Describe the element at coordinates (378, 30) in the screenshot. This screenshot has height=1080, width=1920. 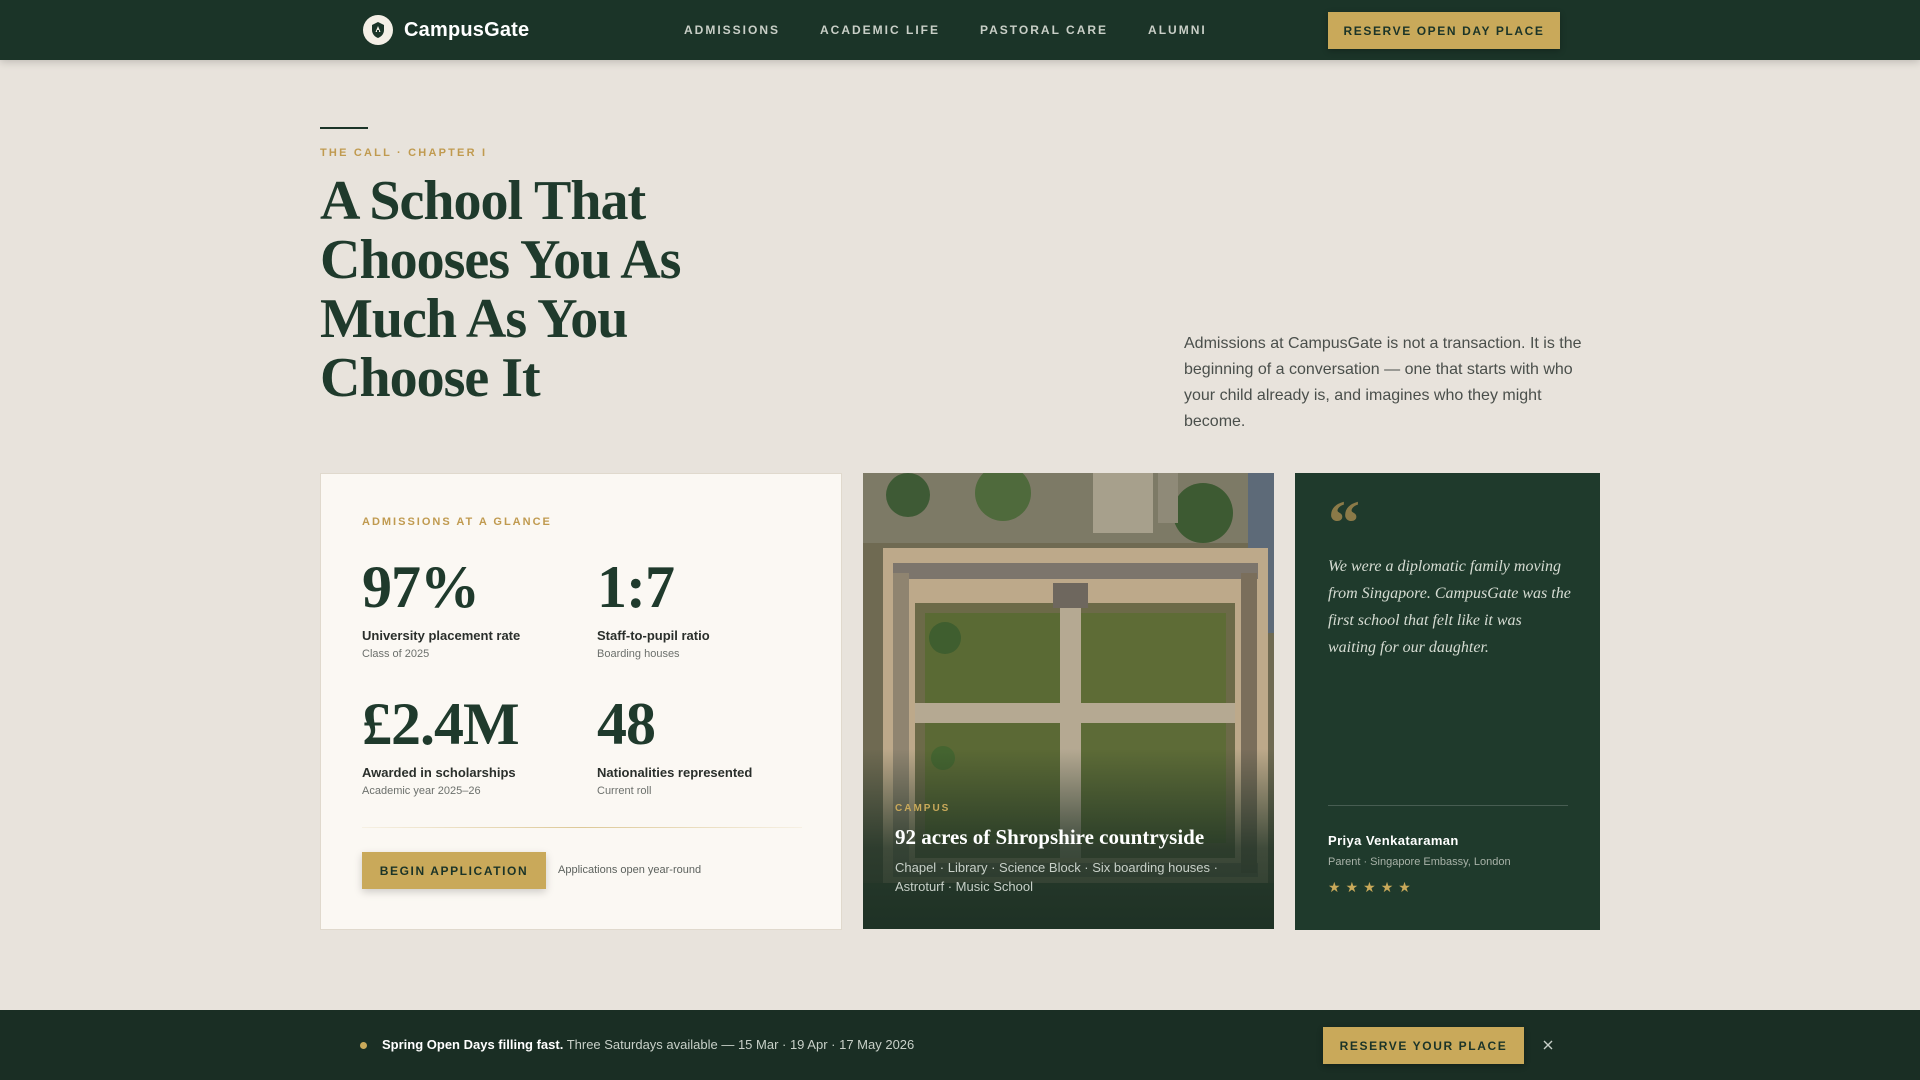
I see `shield-logo-icon` at that location.